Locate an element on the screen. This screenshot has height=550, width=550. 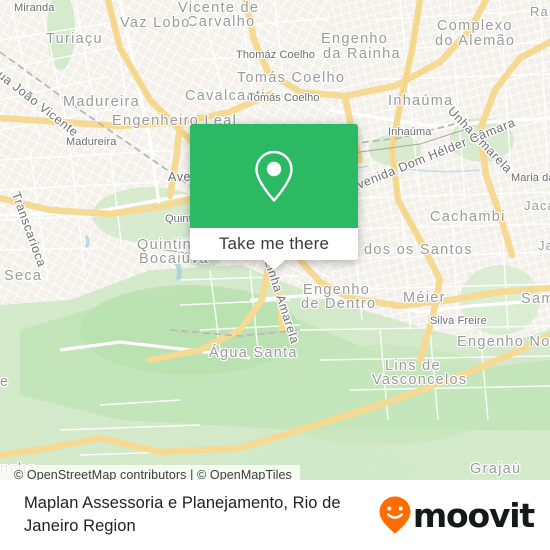
take-me-there-label: Take me there is located at coordinates (274, 243).